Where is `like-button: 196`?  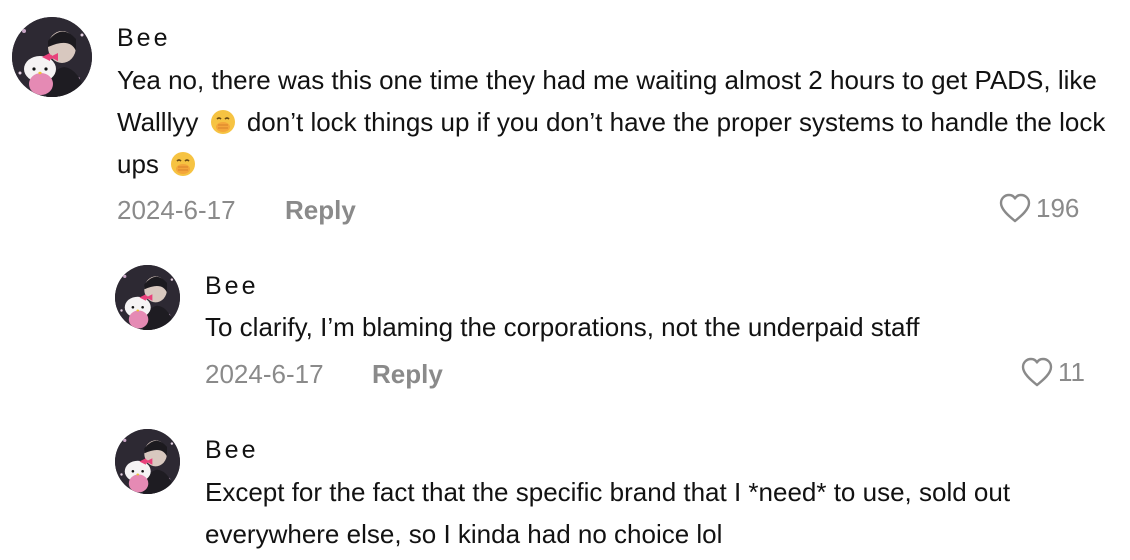
like-button: 196 is located at coordinates (1038, 208).